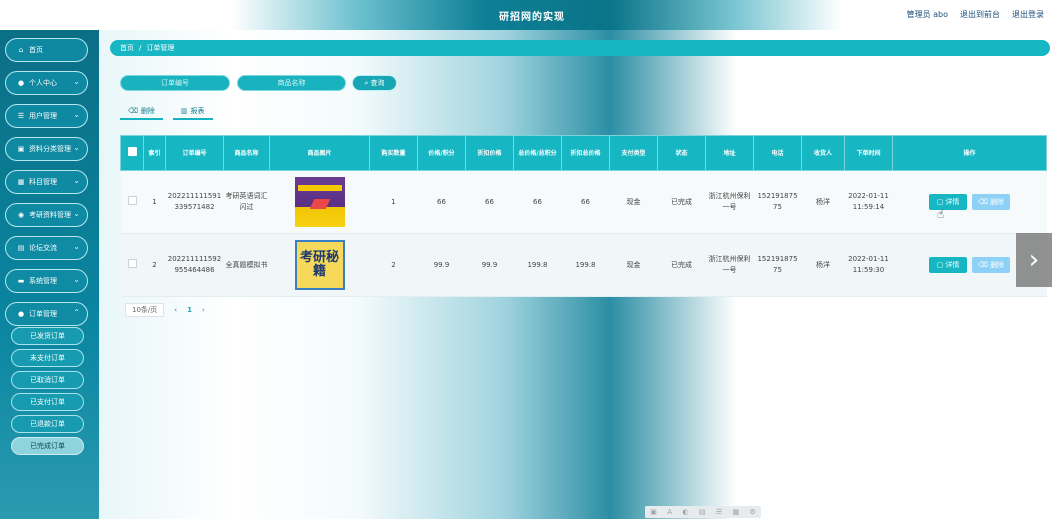  I want to click on sidebar-item-subject-management: ▦ 科目管理 ⌄, so click(46, 182).